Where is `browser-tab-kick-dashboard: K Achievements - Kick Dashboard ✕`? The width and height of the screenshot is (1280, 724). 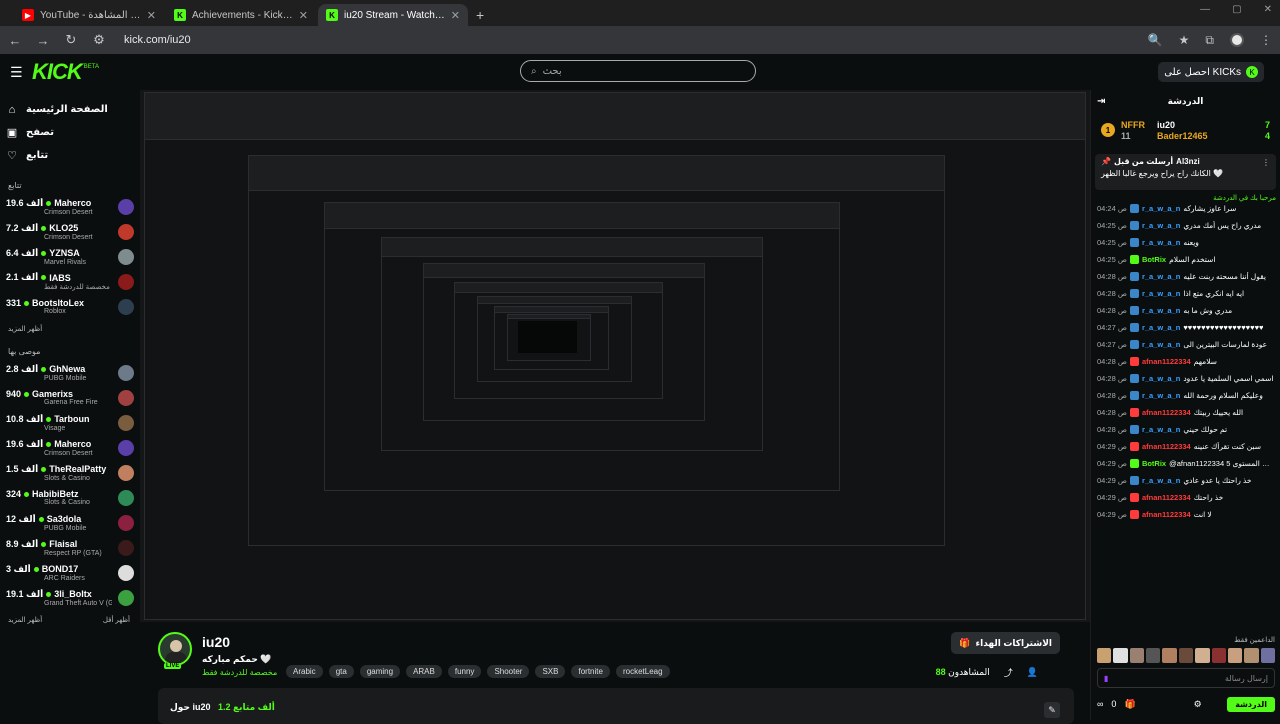 browser-tab-kick-dashboard: K Achievements - Kick Dashboard ✕ is located at coordinates (241, 15).